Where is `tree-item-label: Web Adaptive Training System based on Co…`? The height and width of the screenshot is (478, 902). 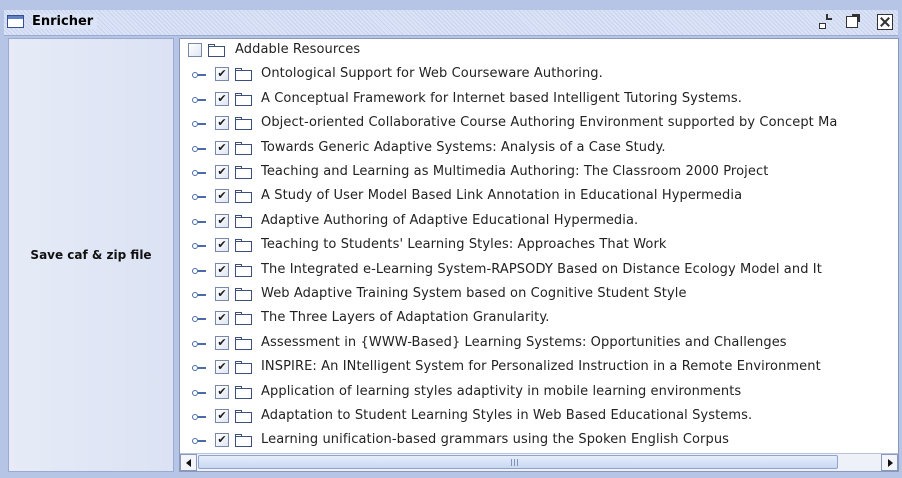
tree-item-label: Web Adaptive Training System based on Co… is located at coordinates (474, 293).